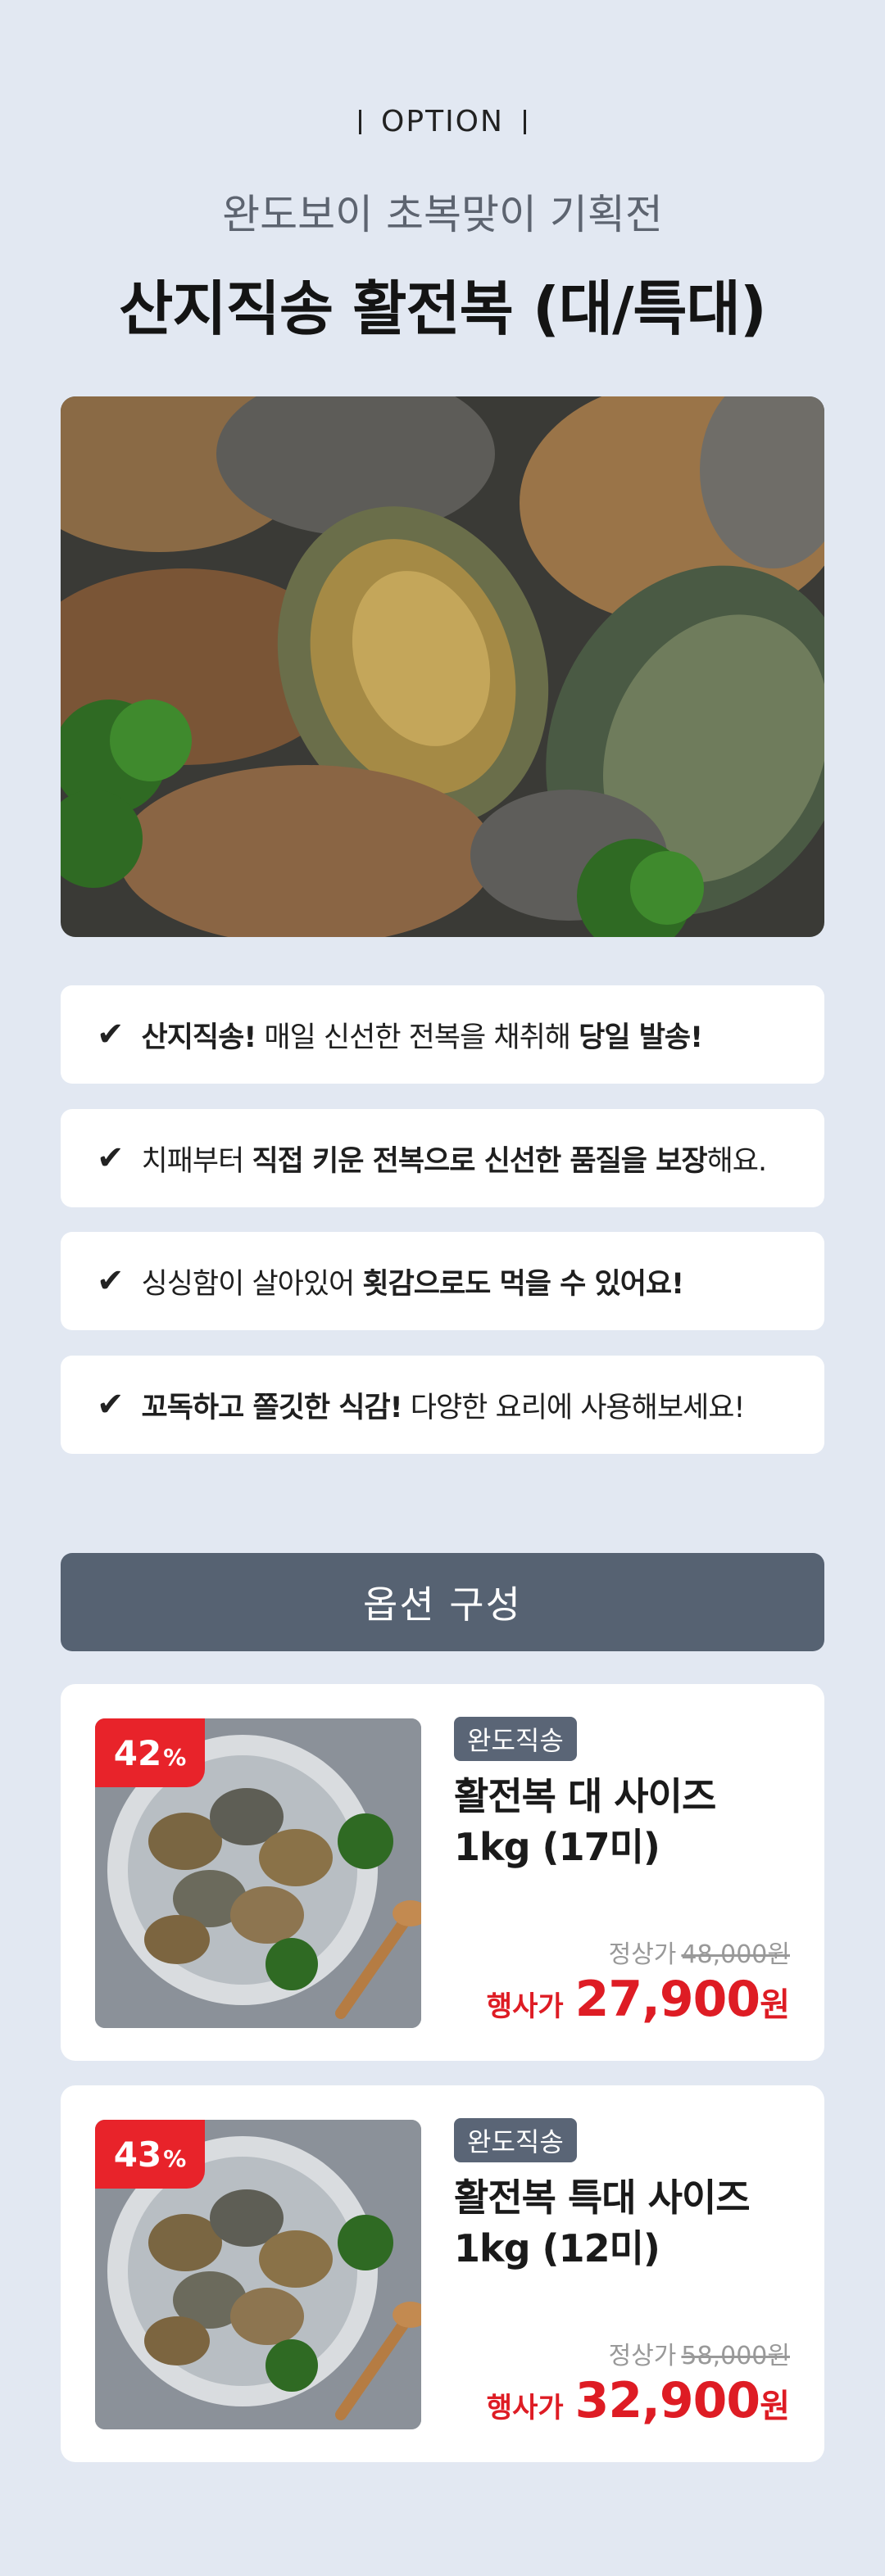 This screenshot has width=885, height=2576. I want to click on feature-row: ✔ 치패부터 직접 키운 전복으로 신선한 품질을 보장해요., so click(442, 1158).